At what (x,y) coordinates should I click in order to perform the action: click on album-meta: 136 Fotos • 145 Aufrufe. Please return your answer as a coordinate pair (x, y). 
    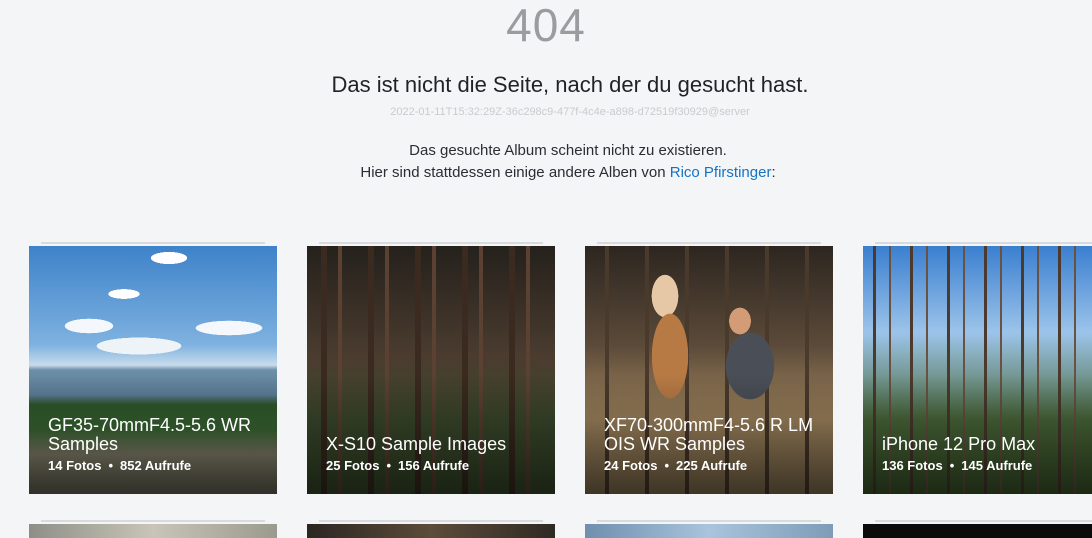
    Looking at the image, I should click on (957, 465).